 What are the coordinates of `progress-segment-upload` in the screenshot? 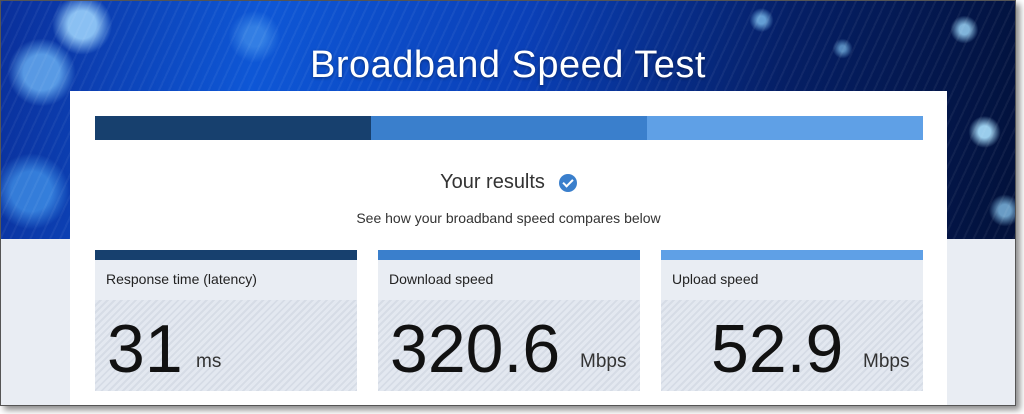 It's located at (785, 128).